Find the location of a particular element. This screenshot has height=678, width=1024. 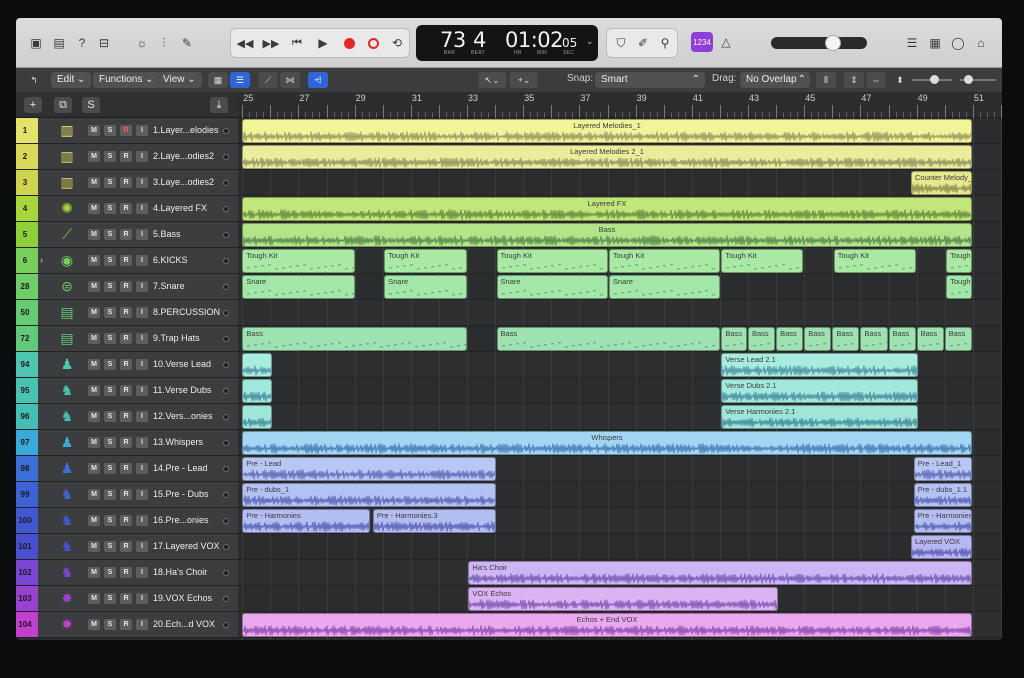

audio-region: Pre - dubs_1.1 is located at coordinates (942, 495).